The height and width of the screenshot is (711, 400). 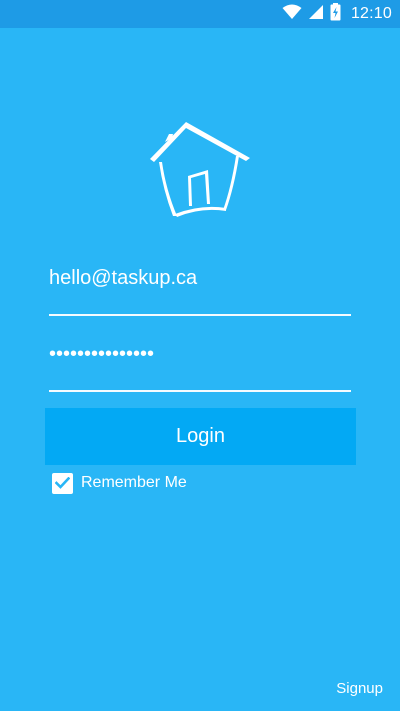 What do you see at coordinates (316, 14) in the screenshot?
I see `signal-icon` at bounding box center [316, 14].